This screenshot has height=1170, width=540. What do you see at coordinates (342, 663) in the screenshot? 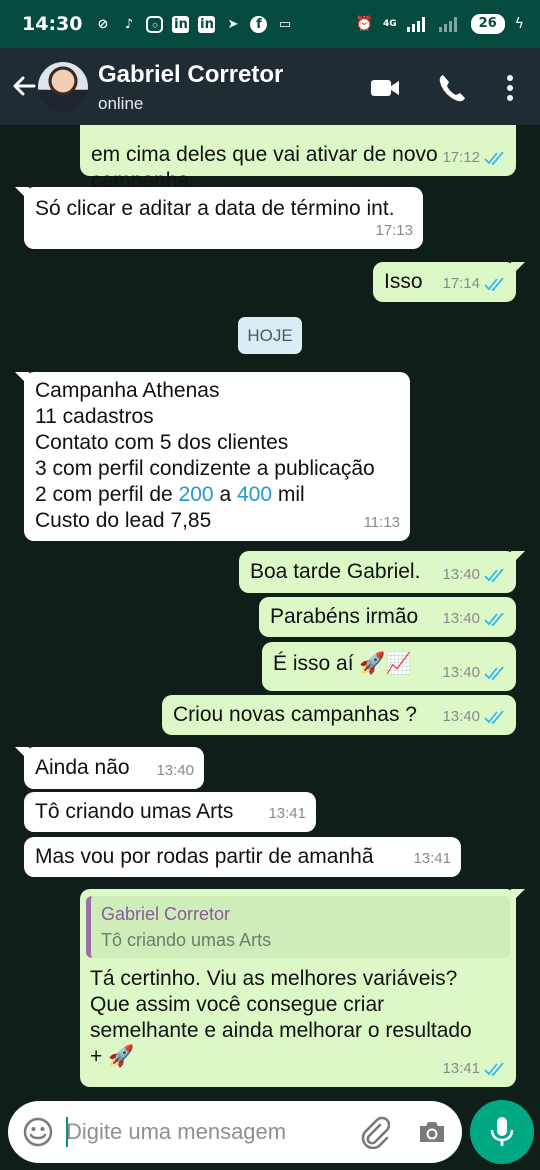
I see `message-text: É isso aí 🚀📈` at bounding box center [342, 663].